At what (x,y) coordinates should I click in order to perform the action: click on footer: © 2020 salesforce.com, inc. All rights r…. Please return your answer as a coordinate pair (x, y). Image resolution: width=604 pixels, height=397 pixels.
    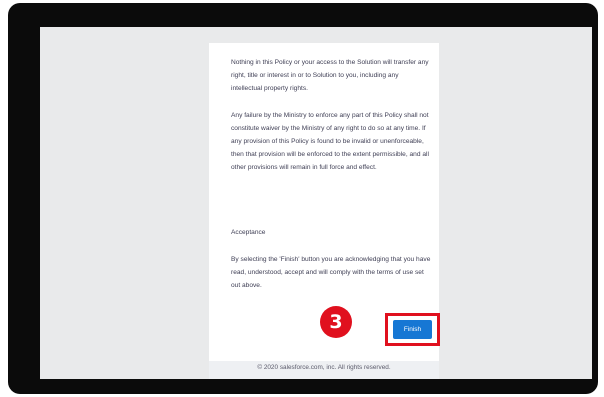
    Looking at the image, I should click on (324, 370).